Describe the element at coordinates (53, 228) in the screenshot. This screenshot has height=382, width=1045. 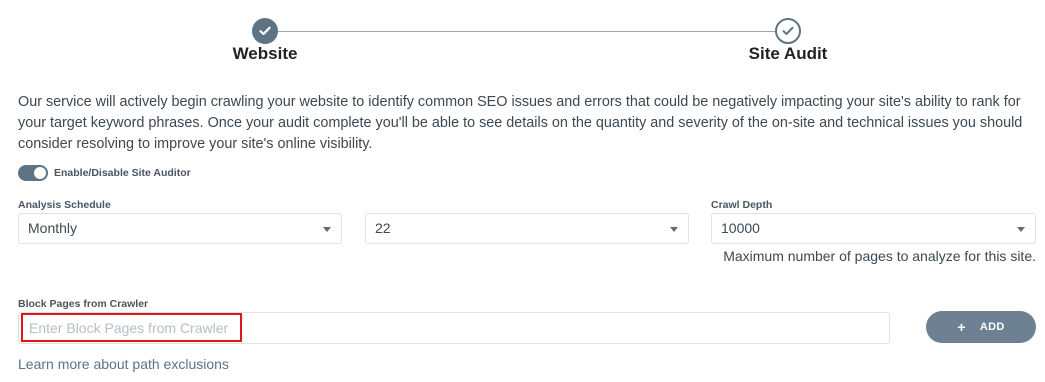
I see `schedule-frequency-value: Monthly` at that location.